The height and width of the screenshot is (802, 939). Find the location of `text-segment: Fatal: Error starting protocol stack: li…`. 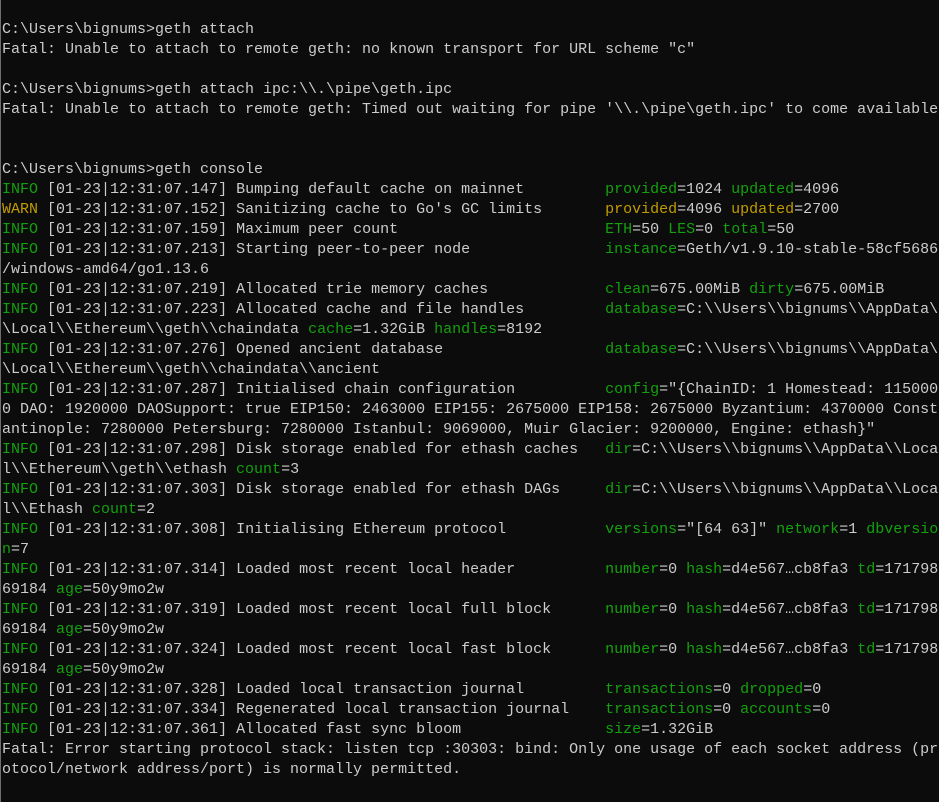

text-segment: Fatal: Error starting protocol stack: li… is located at coordinates (470, 749).